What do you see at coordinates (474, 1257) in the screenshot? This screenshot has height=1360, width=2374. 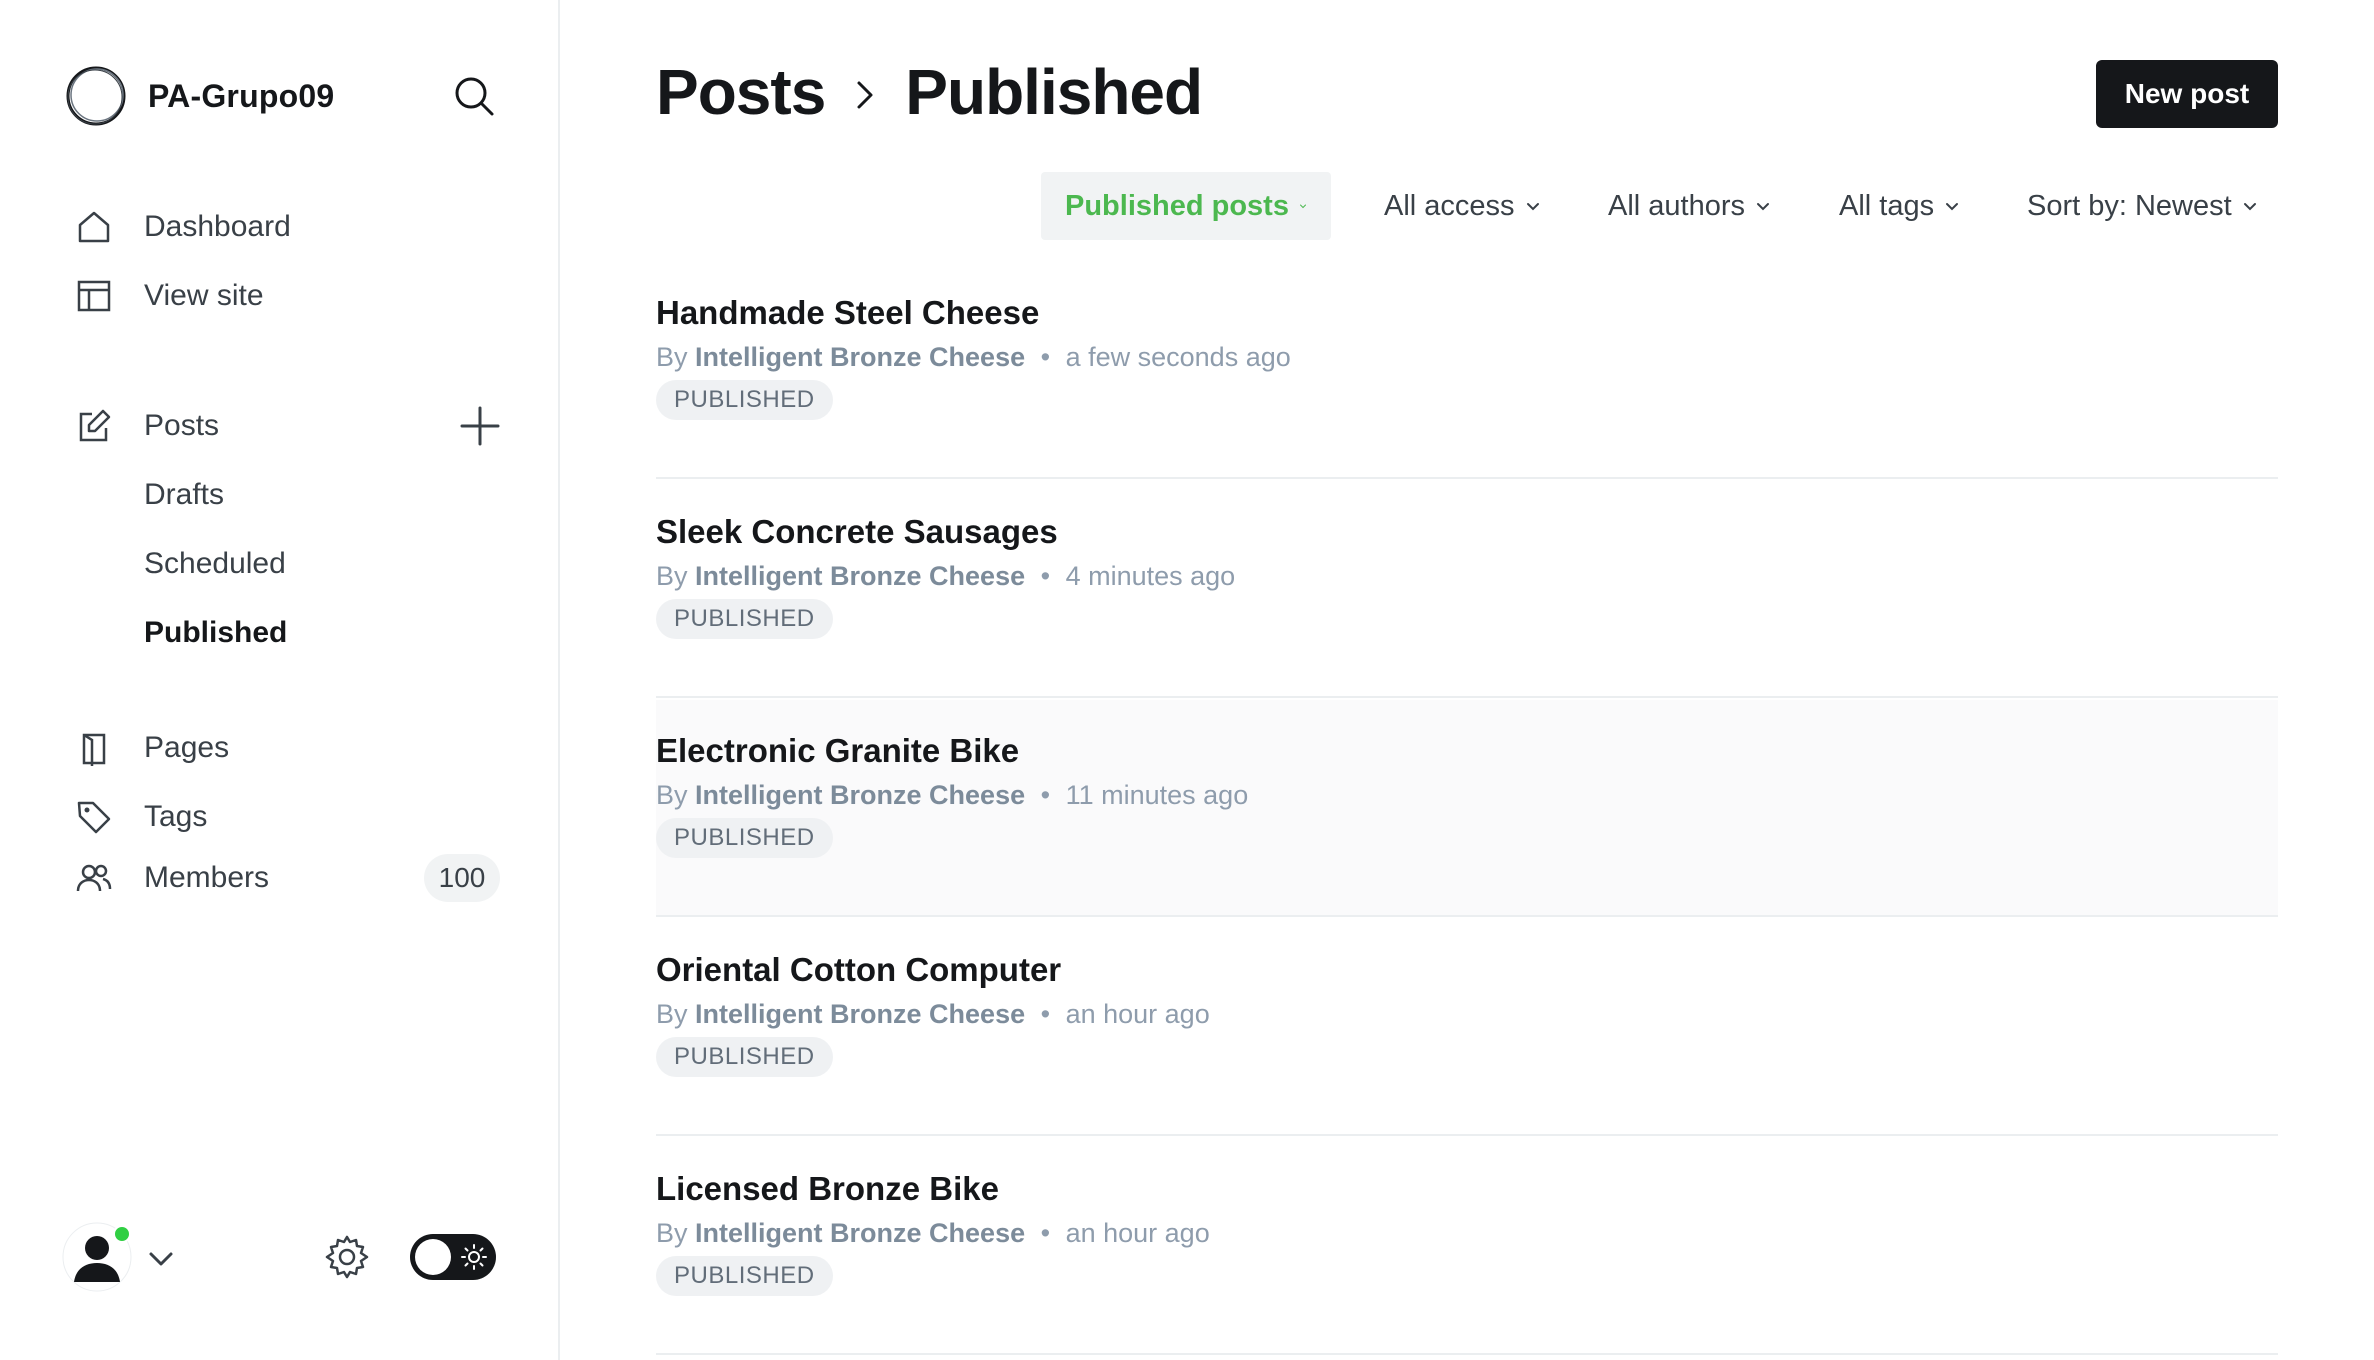 I see `sun-icon` at bounding box center [474, 1257].